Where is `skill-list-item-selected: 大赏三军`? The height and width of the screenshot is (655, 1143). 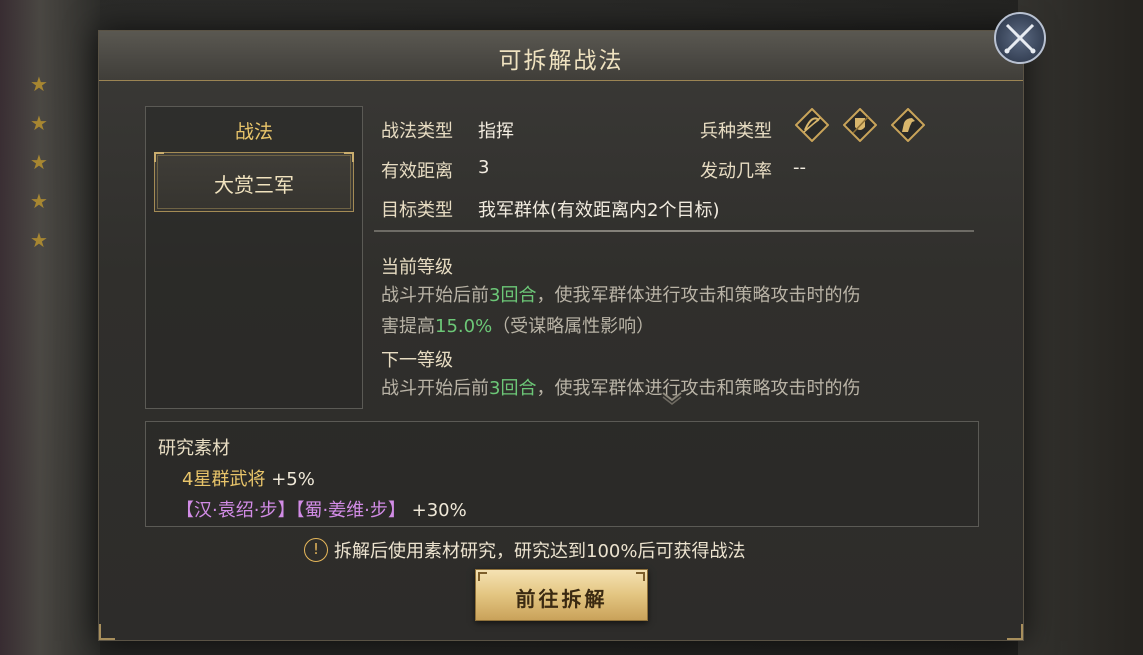 skill-list-item-selected: 大赏三军 is located at coordinates (254, 182).